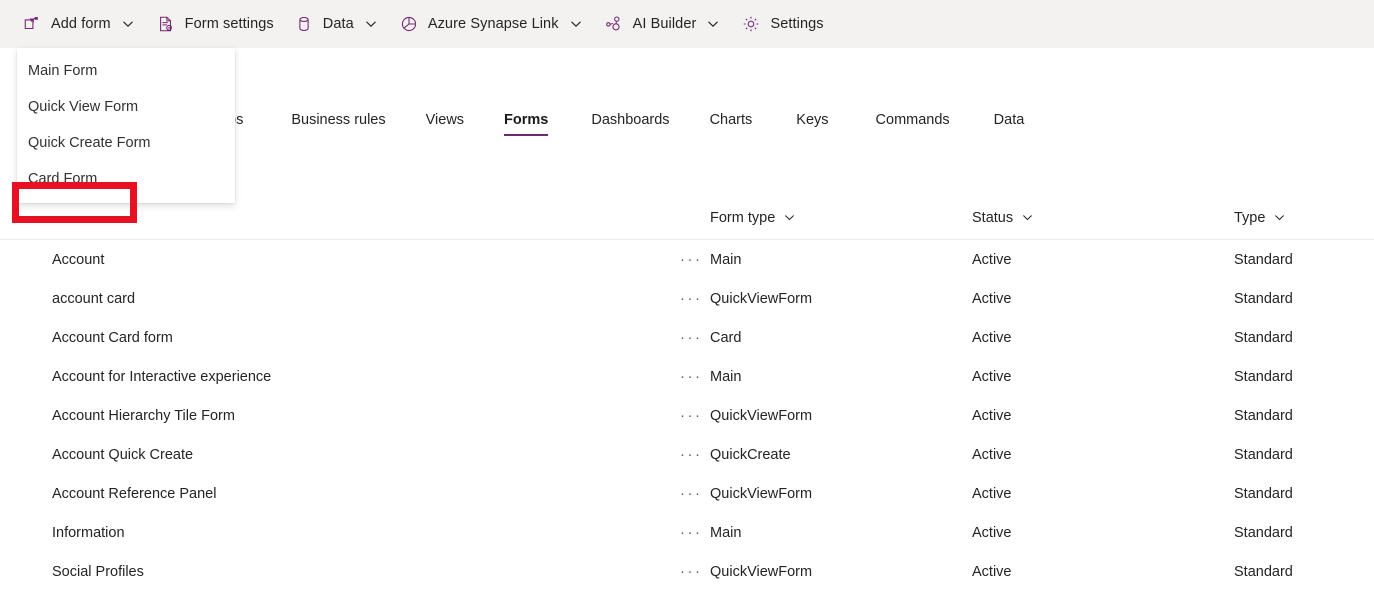 The height and width of the screenshot is (594, 1374). What do you see at coordinates (166, 24) in the screenshot?
I see `form-settings-icon` at bounding box center [166, 24].